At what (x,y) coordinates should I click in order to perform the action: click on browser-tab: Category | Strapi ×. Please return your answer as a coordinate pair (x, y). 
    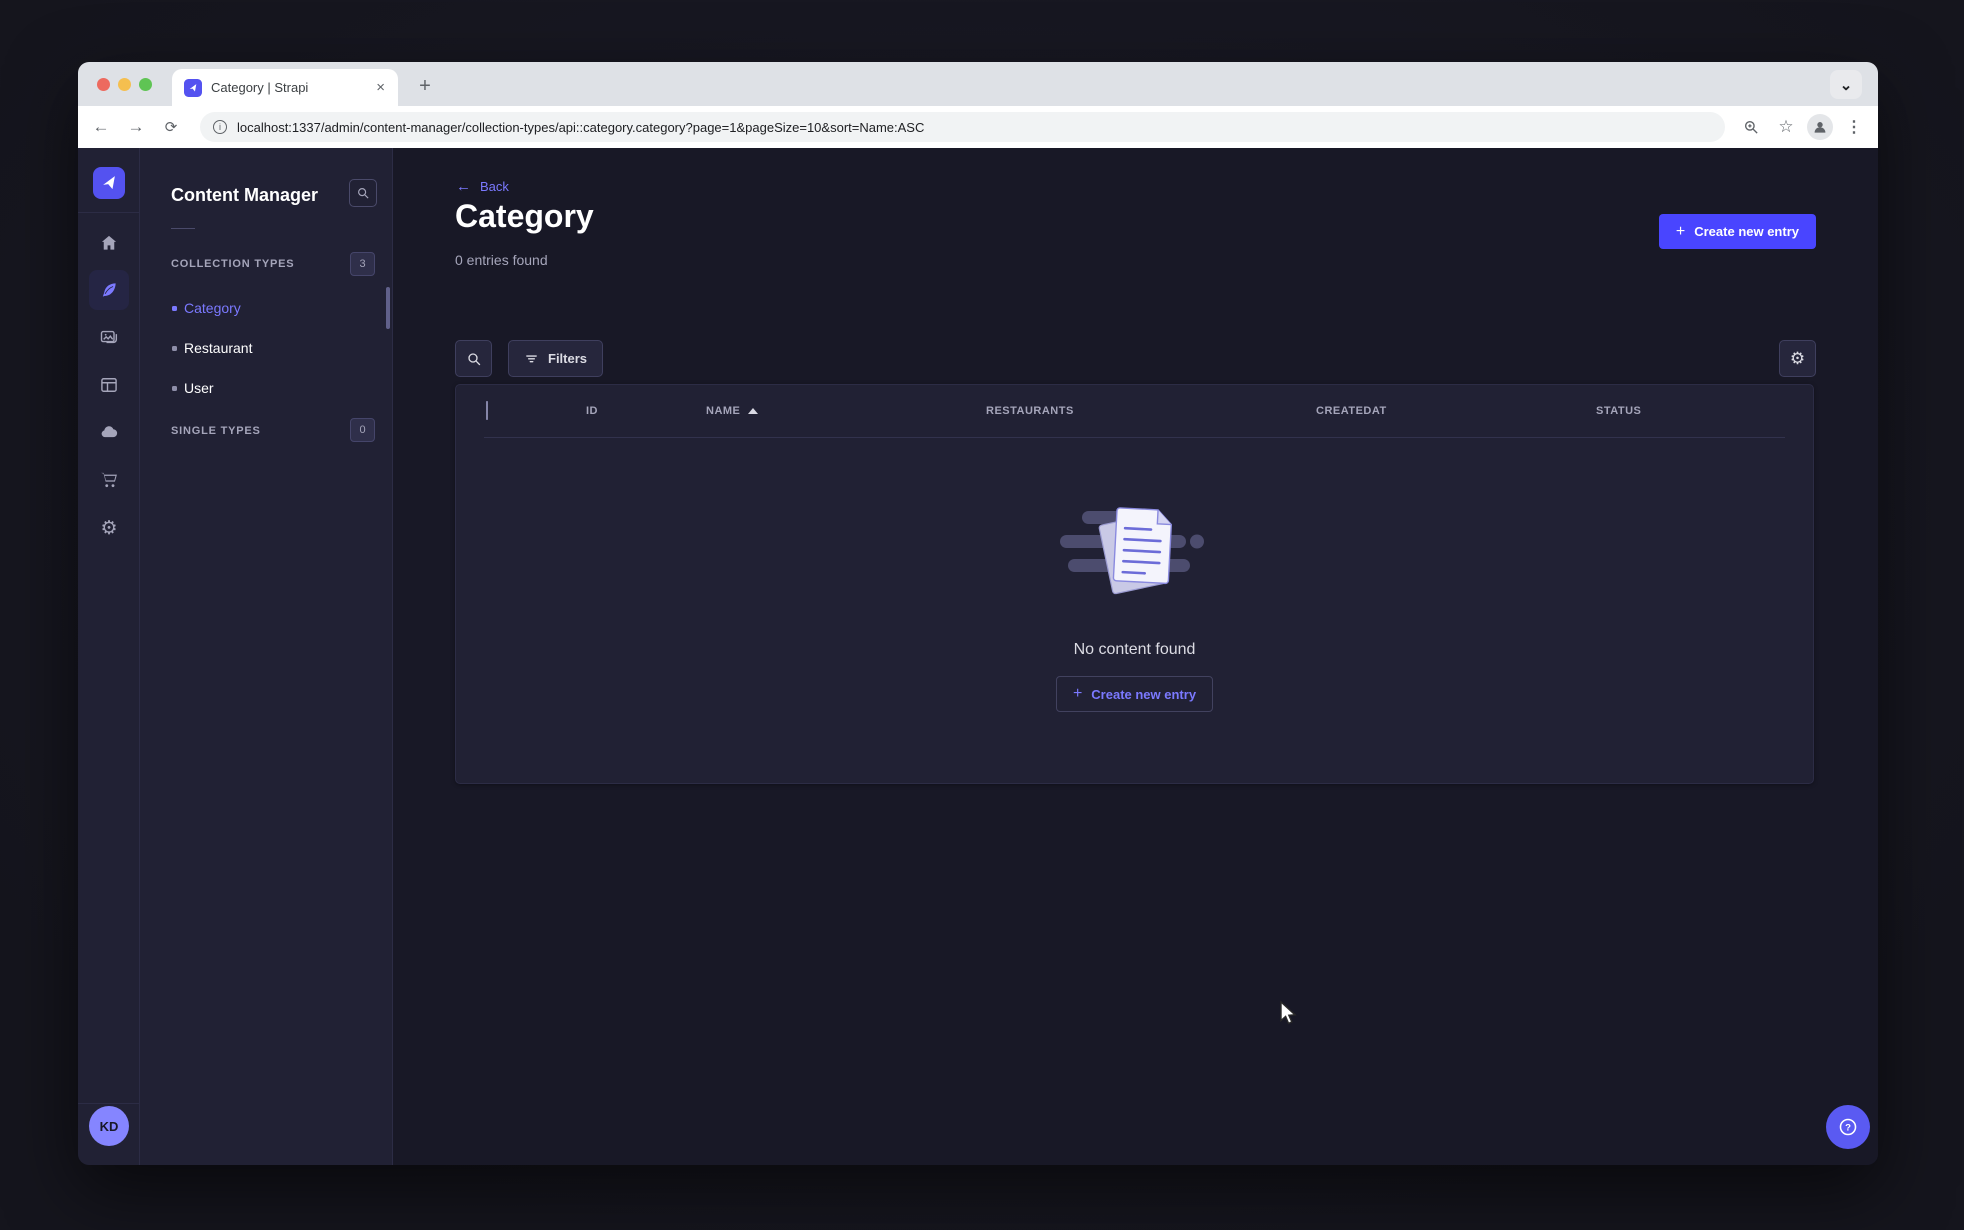
    Looking at the image, I should click on (285, 87).